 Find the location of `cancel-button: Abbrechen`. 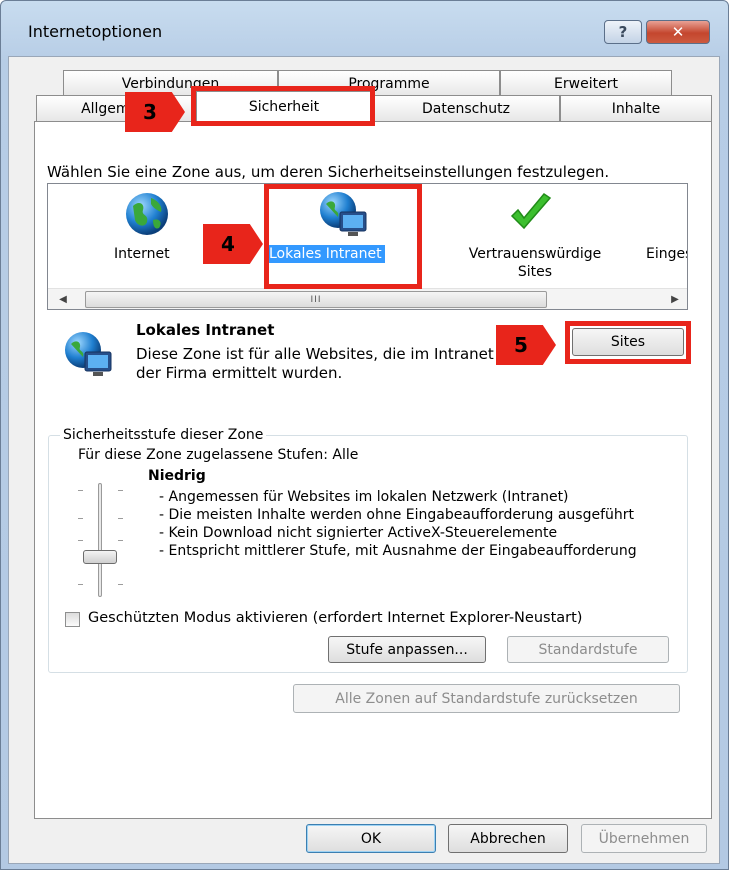

cancel-button: Abbrechen is located at coordinates (508, 838).